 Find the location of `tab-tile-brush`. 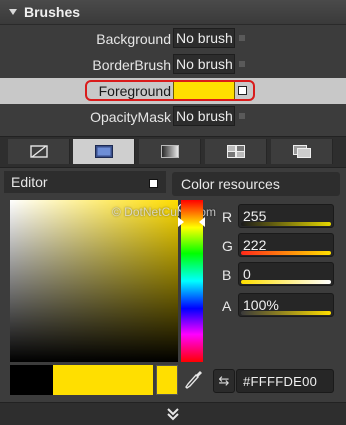

tab-tile-brush is located at coordinates (236, 151).